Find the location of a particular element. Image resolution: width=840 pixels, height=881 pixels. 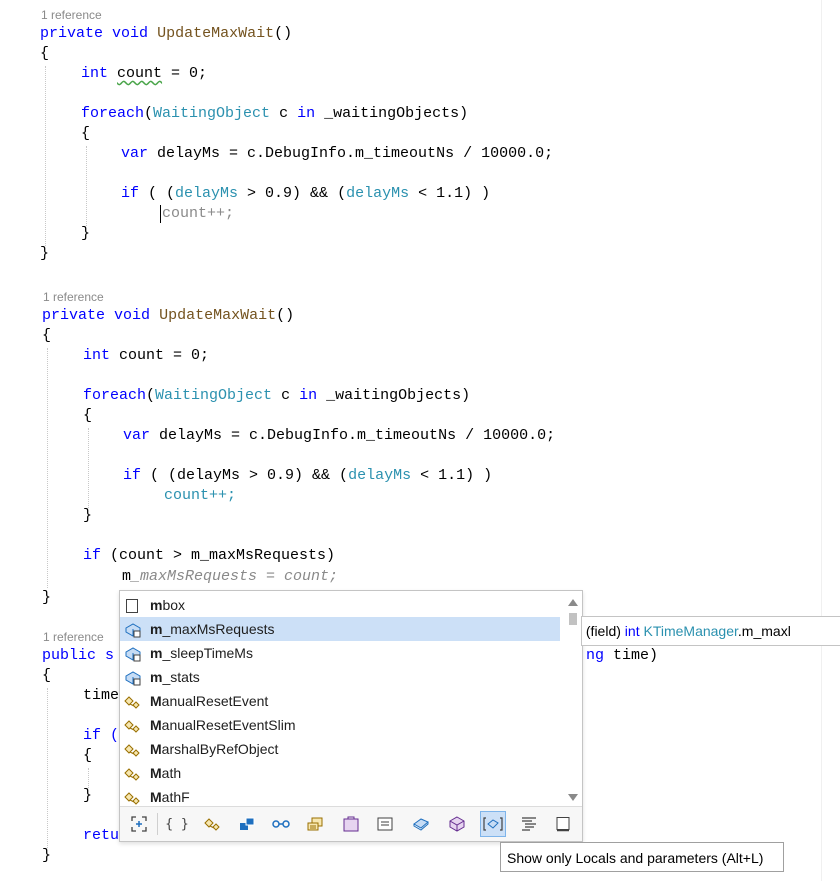

method-filter-icon is located at coordinates (457, 824).